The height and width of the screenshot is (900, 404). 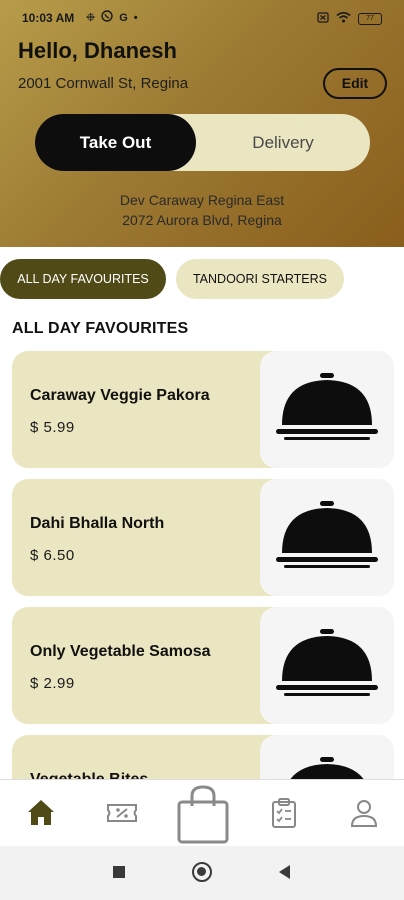 What do you see at coordinates (100, 328) in the screenshot?
I see `section-title: ALL DAY FAVOURITES` at bounding box center [100, 328].